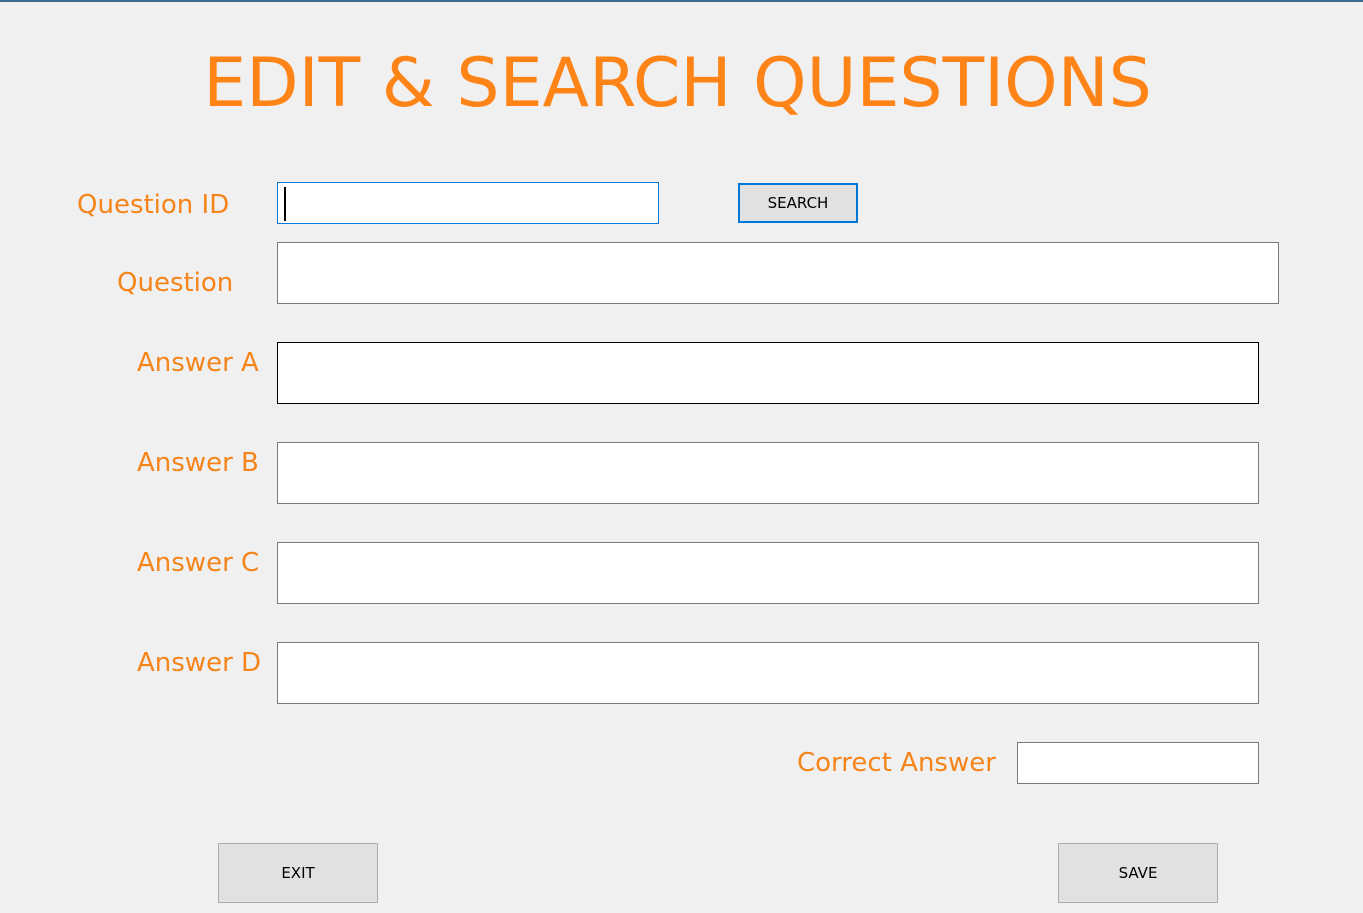  Describe the element at coordinates (768, 373) in the screenshot. I see `answer-a-input` at that location.